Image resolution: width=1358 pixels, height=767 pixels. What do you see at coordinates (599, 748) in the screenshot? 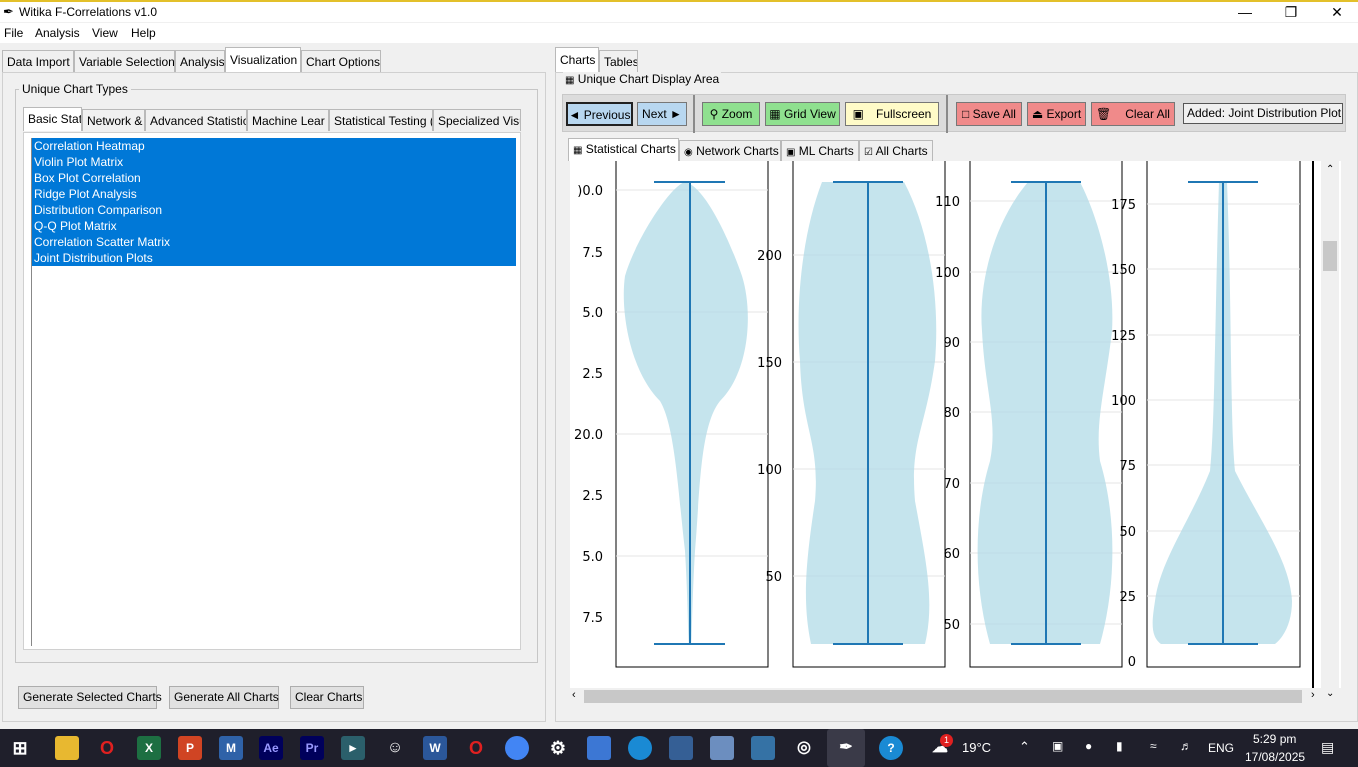
I see `paint-icon` at bounding box center [599, 748].